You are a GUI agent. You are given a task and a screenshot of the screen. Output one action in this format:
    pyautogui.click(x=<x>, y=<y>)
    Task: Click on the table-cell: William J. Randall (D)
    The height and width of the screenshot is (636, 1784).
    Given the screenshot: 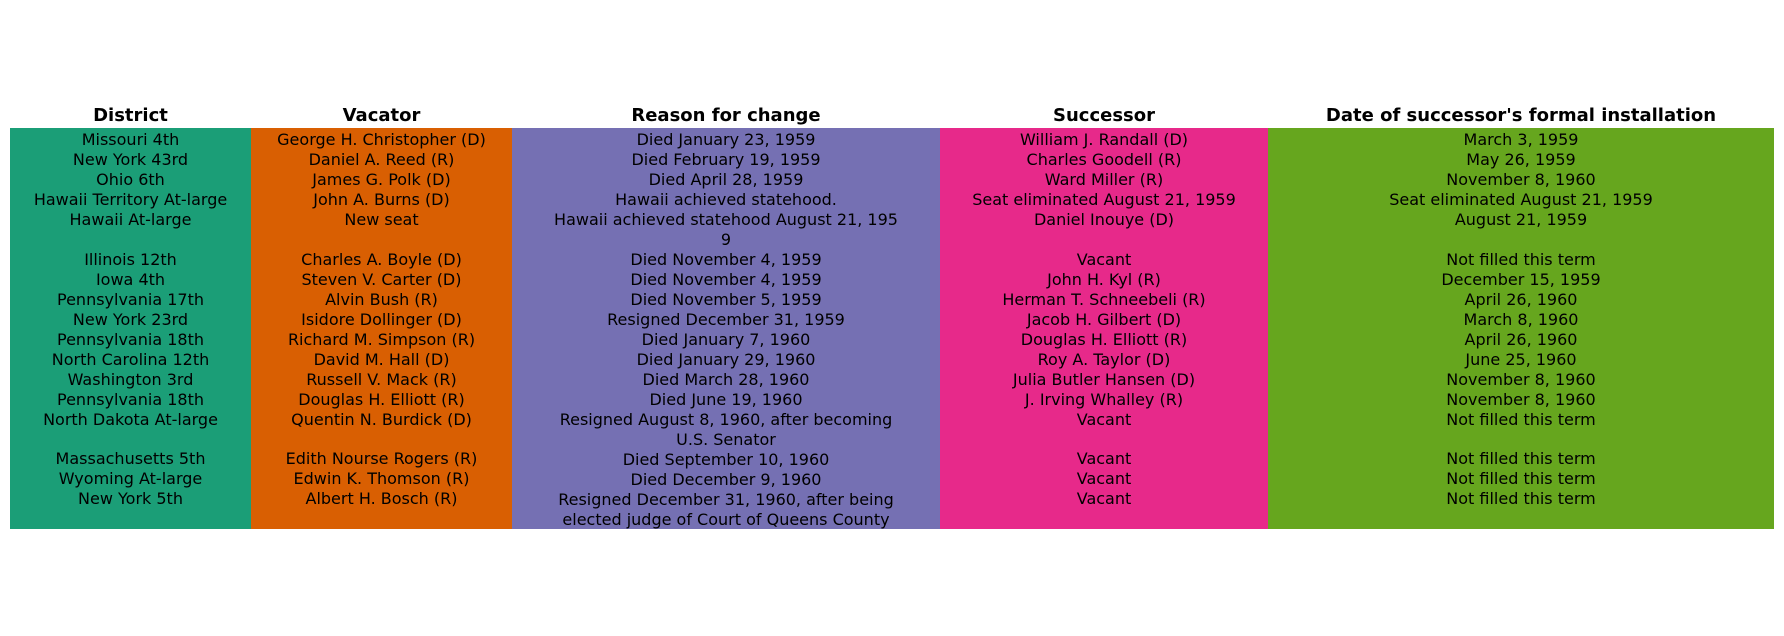 What is the action you would take?
    pyautogui.click(x=1104, y=139)
    